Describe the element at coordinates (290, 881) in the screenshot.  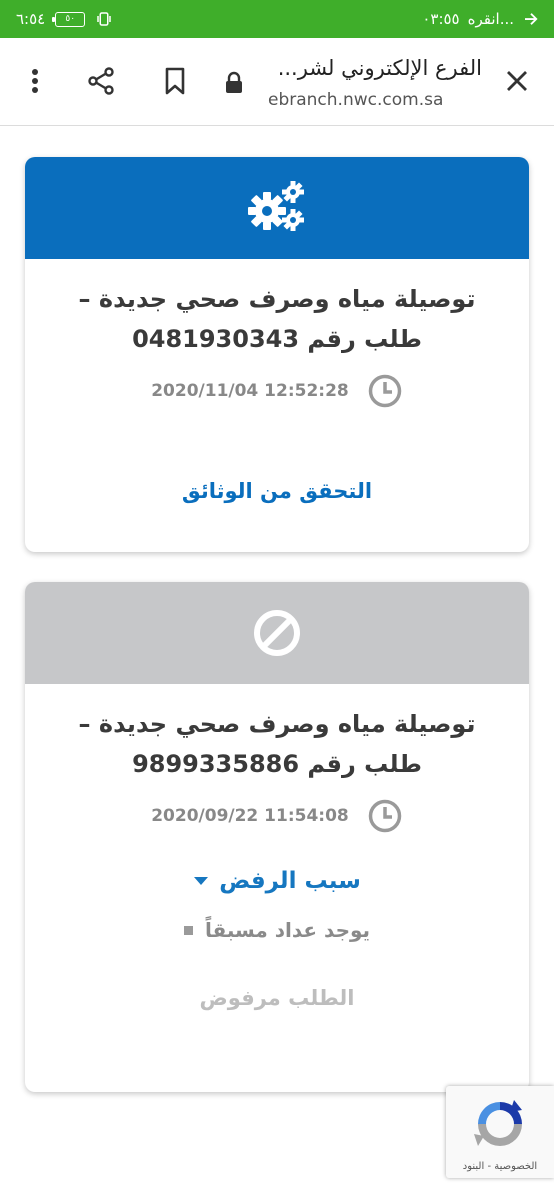
I see `rejection-reason-label: سبب الرفض` at that location.